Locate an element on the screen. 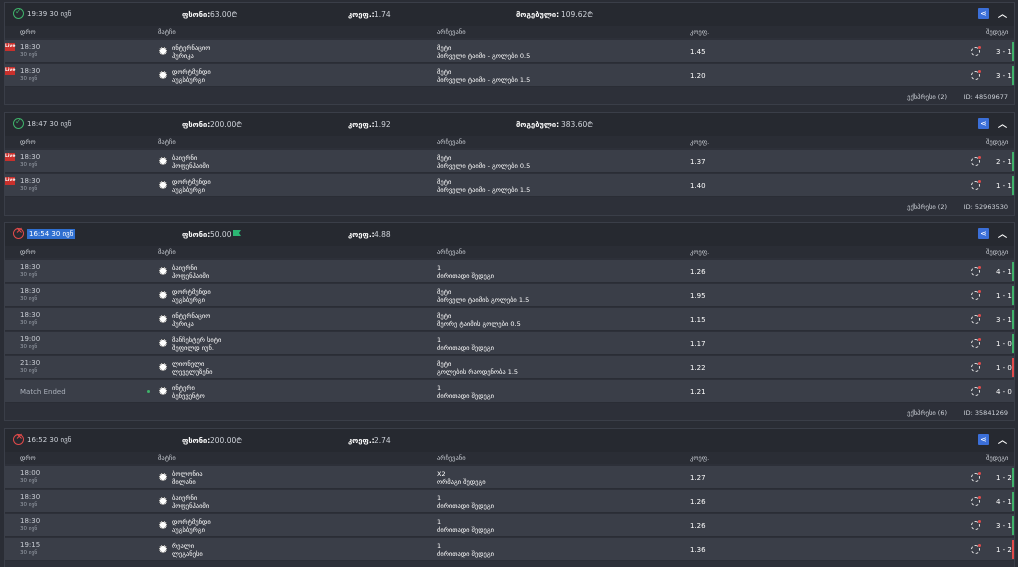 This screenshot has height=567, width=1018. home-team: მანჩესტერ სიტი is located at coordinates (196, 340).